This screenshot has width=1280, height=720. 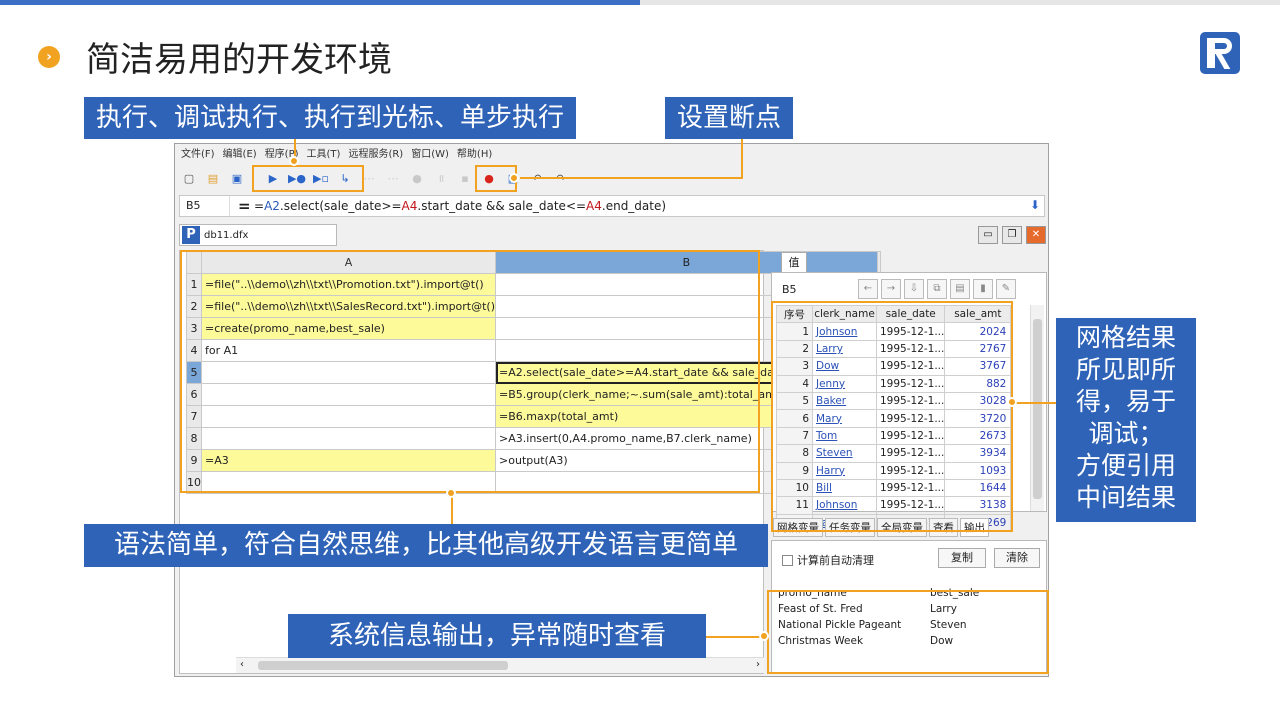 I want to click on new-file-icon: ▢, so click(x=189, y=178).